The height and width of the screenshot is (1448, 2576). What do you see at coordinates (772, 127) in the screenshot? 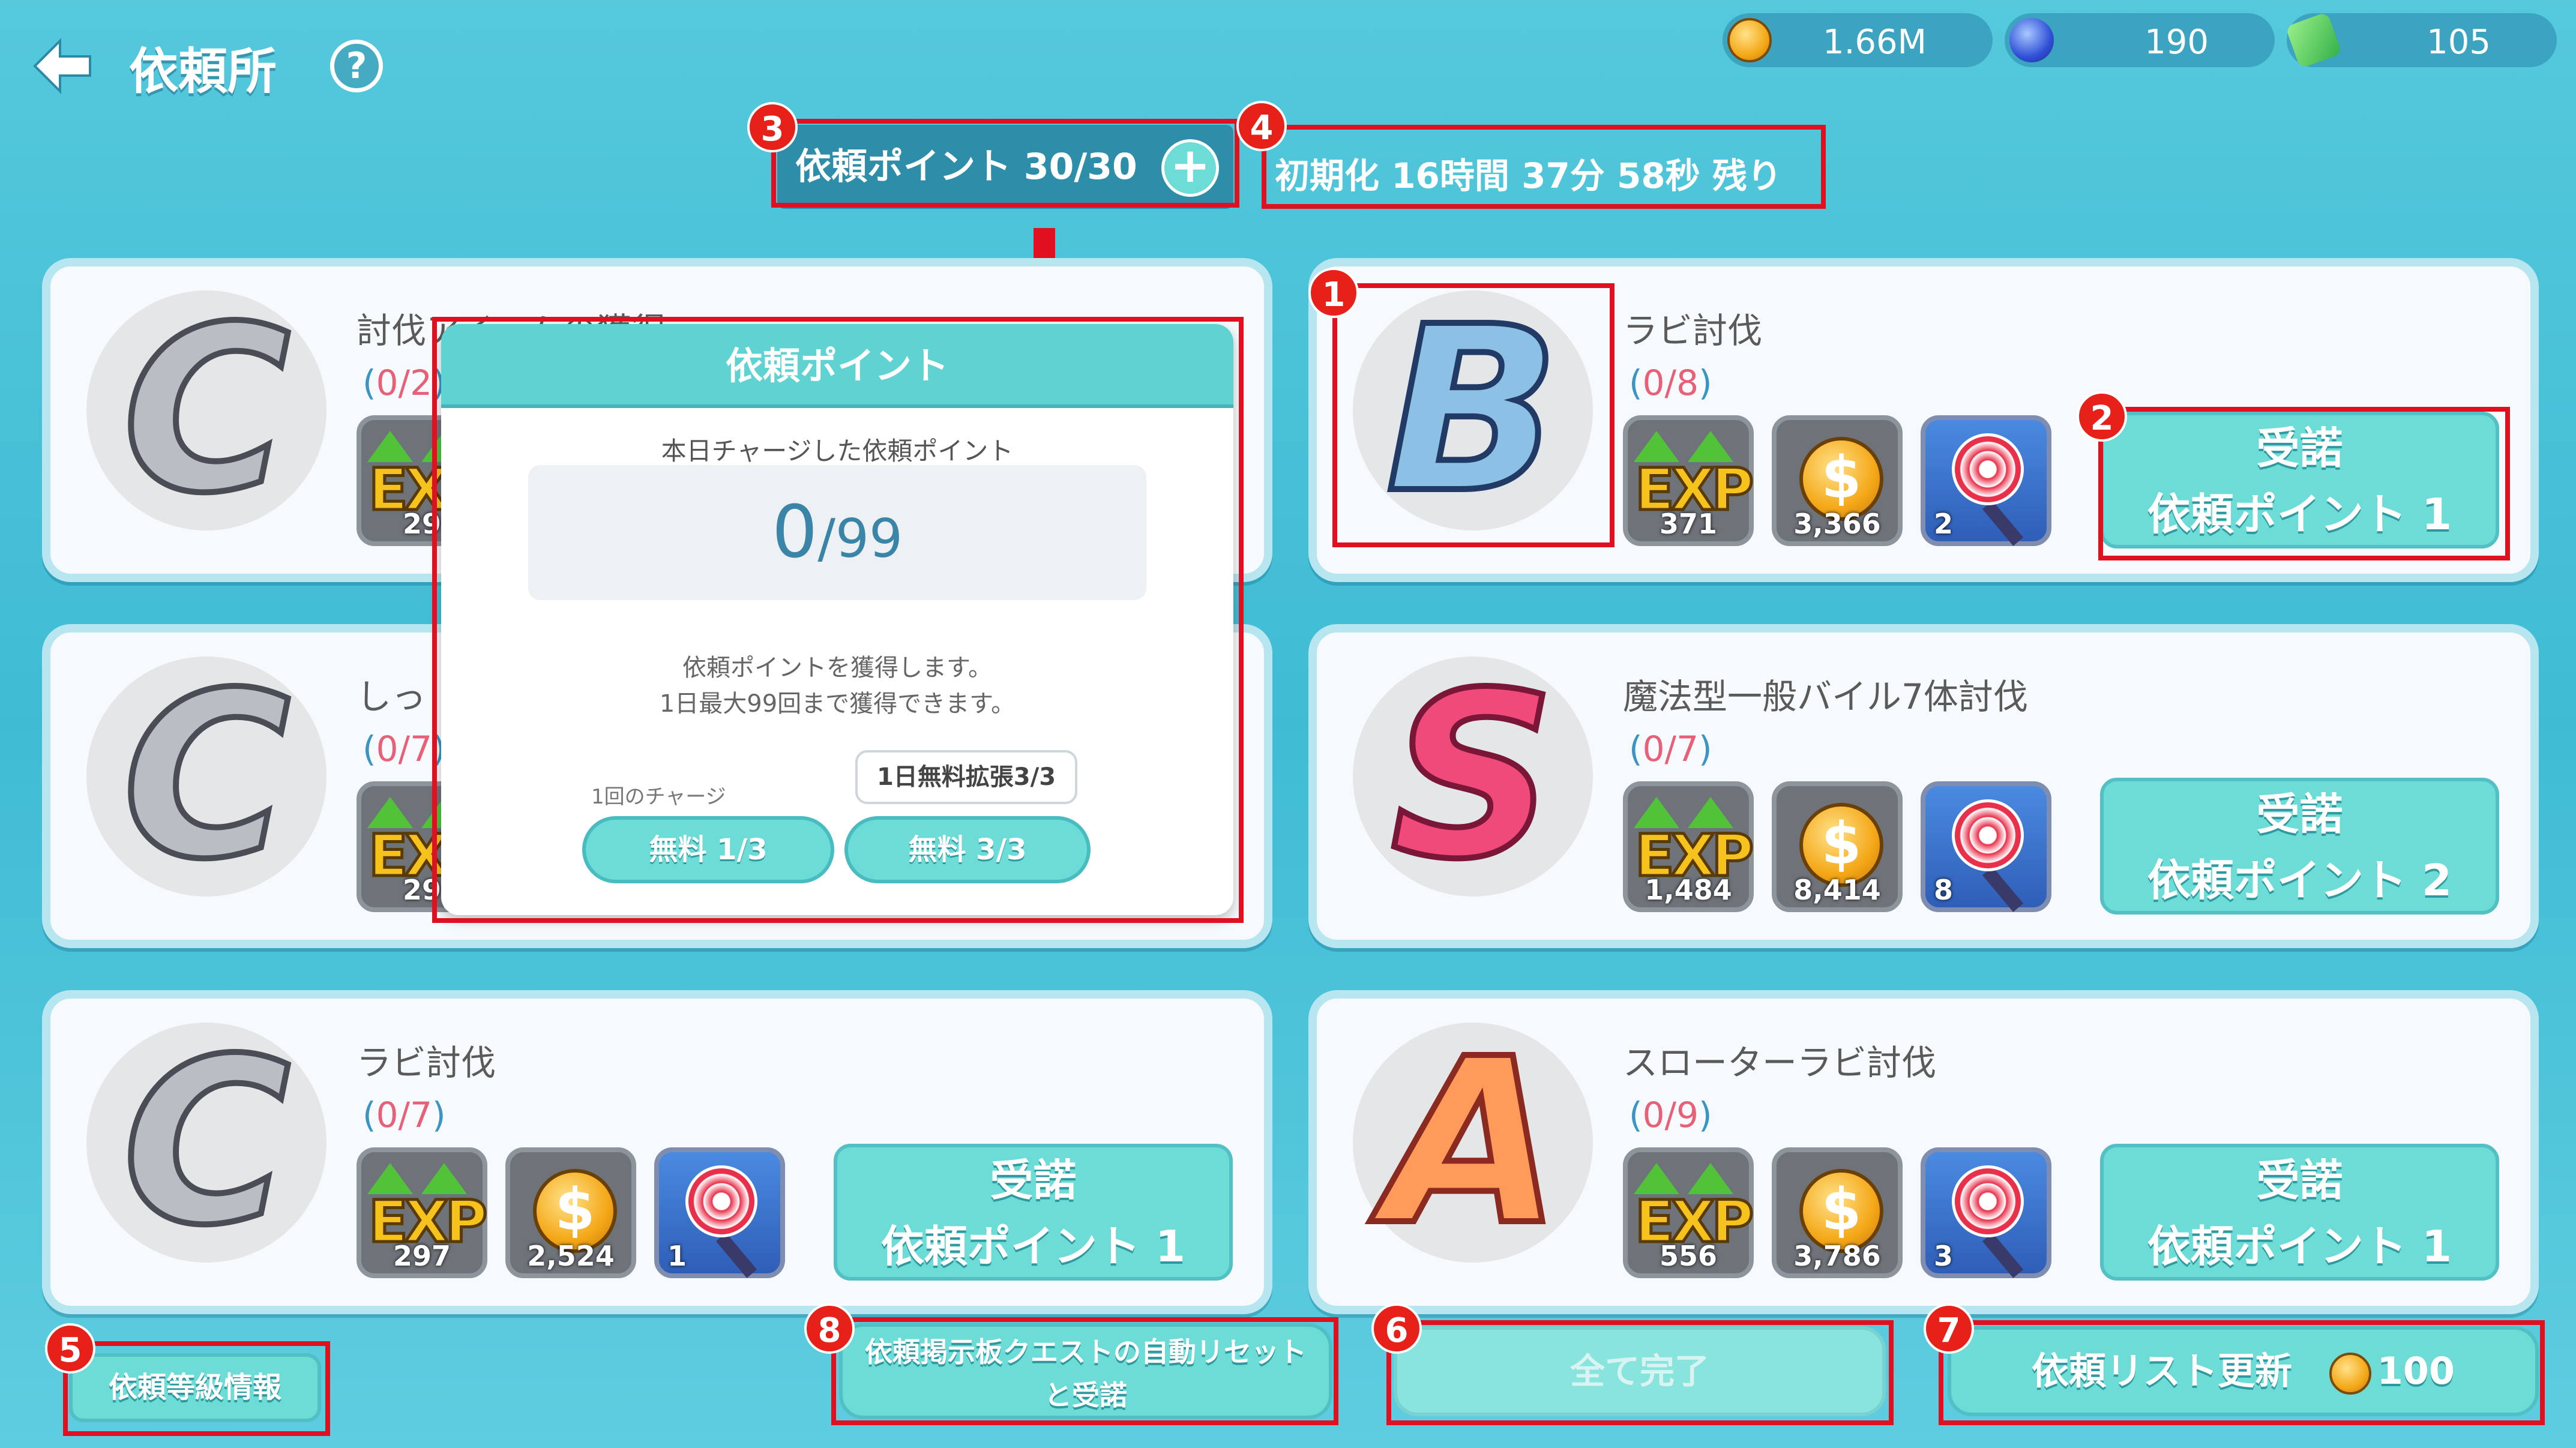
I see `marker-3: 3` at bounding box center [772, 127].